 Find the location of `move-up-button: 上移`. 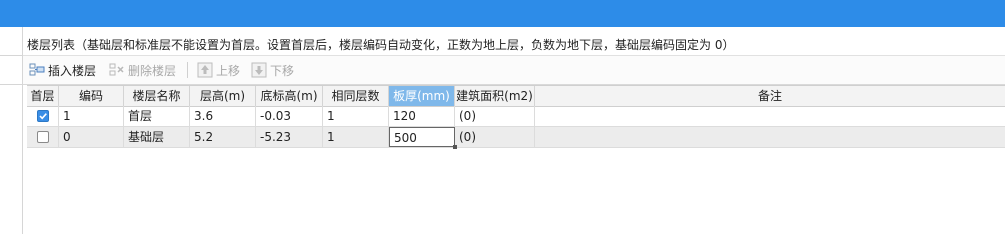

move-up-button: 上移 is located at coordinates (218, 70).